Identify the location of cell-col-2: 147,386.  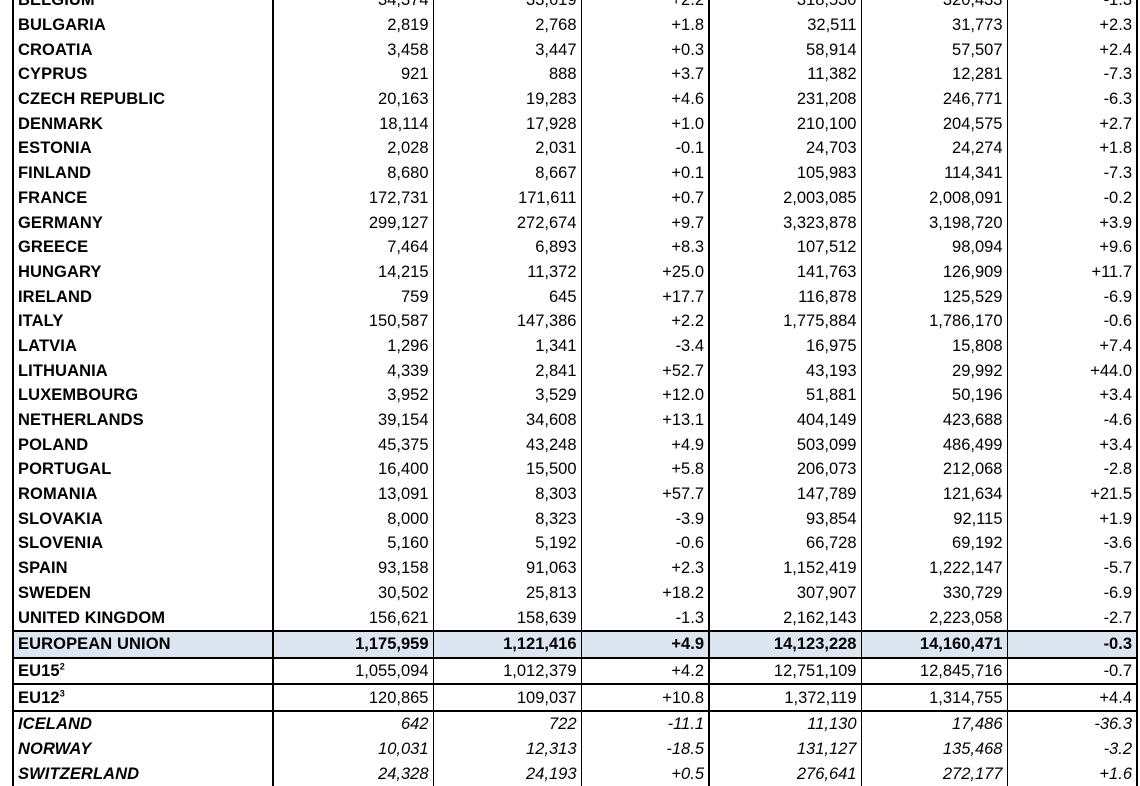
(506, 321).